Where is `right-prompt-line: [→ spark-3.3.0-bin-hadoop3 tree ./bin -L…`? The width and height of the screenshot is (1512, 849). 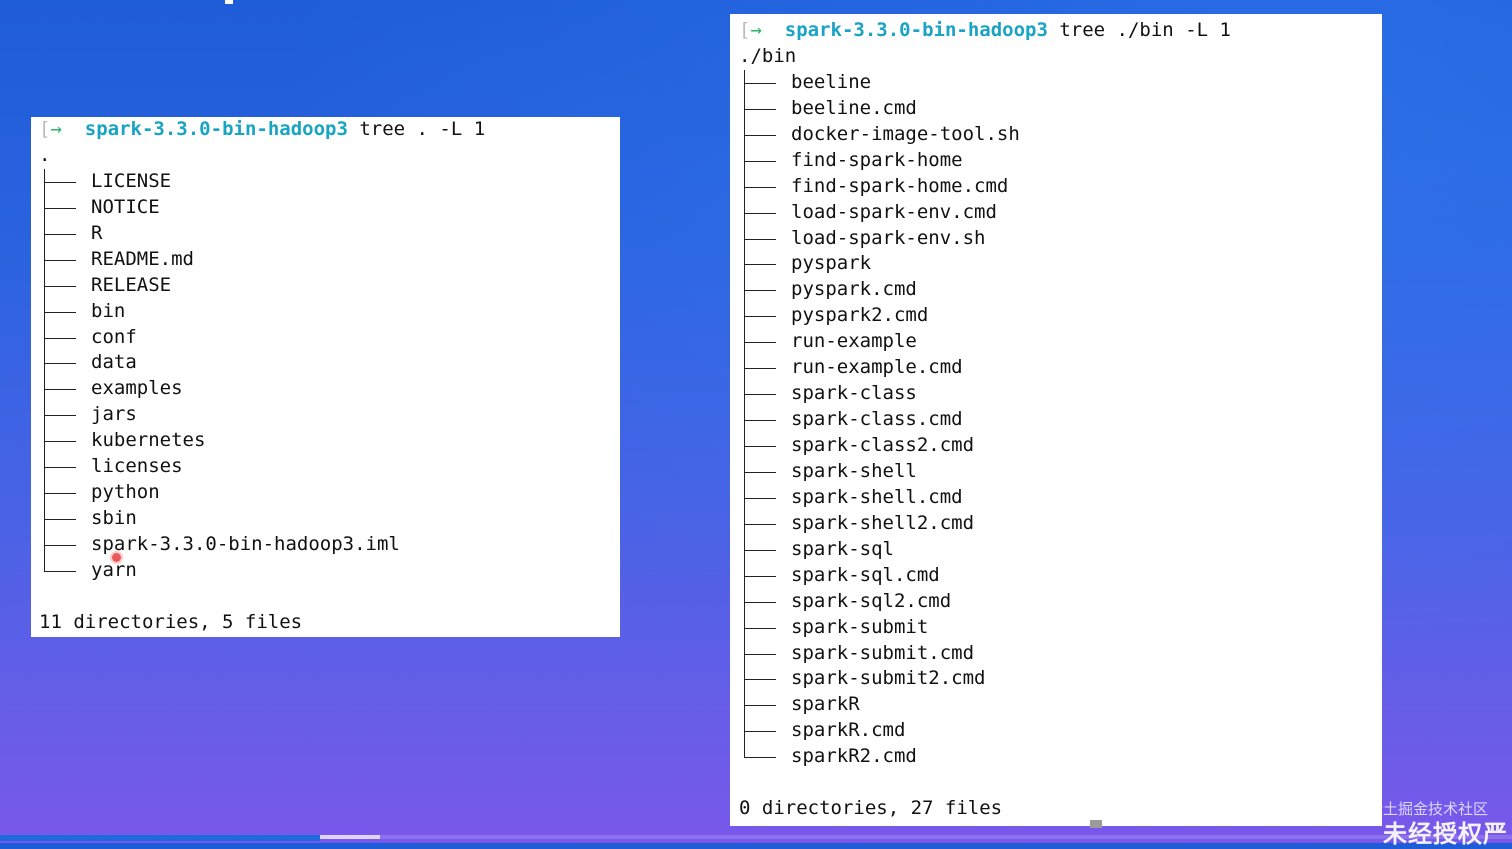
right-prompt-line: [→ spark-3.3.0-bin-hadoop3 tree ./bin -L… is located at coordinates (1060, 31).